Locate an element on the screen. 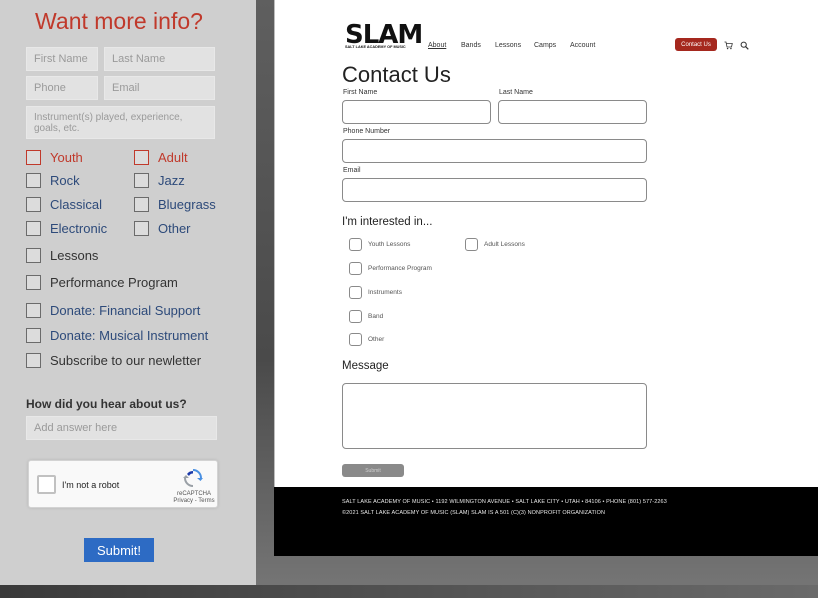 The height and width of the screenshot is (598, 818). nav-bands: Bands is located at coordinates (471, 45).